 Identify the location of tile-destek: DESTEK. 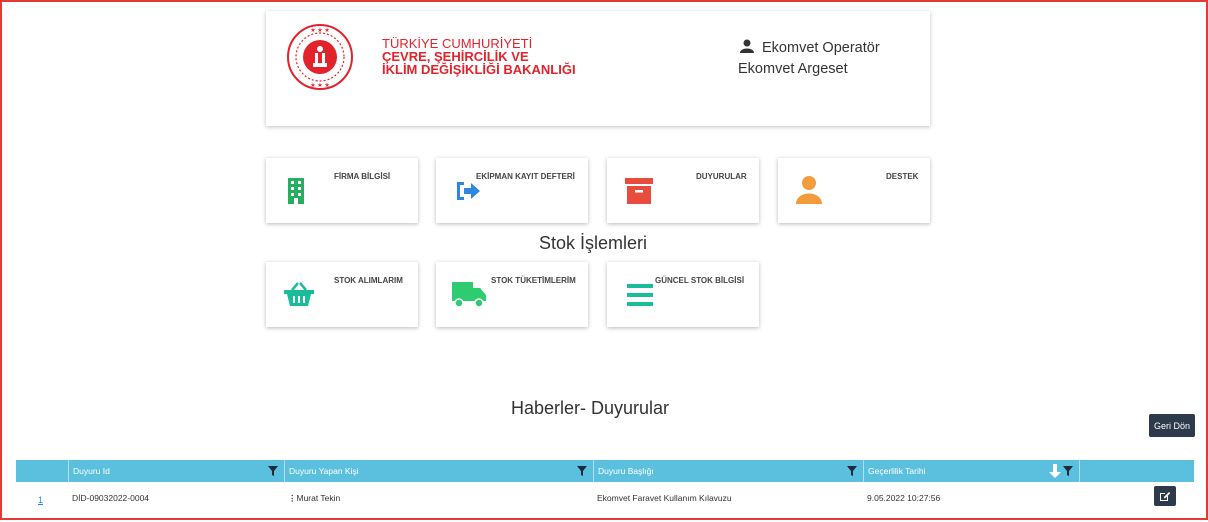
(854, 190).